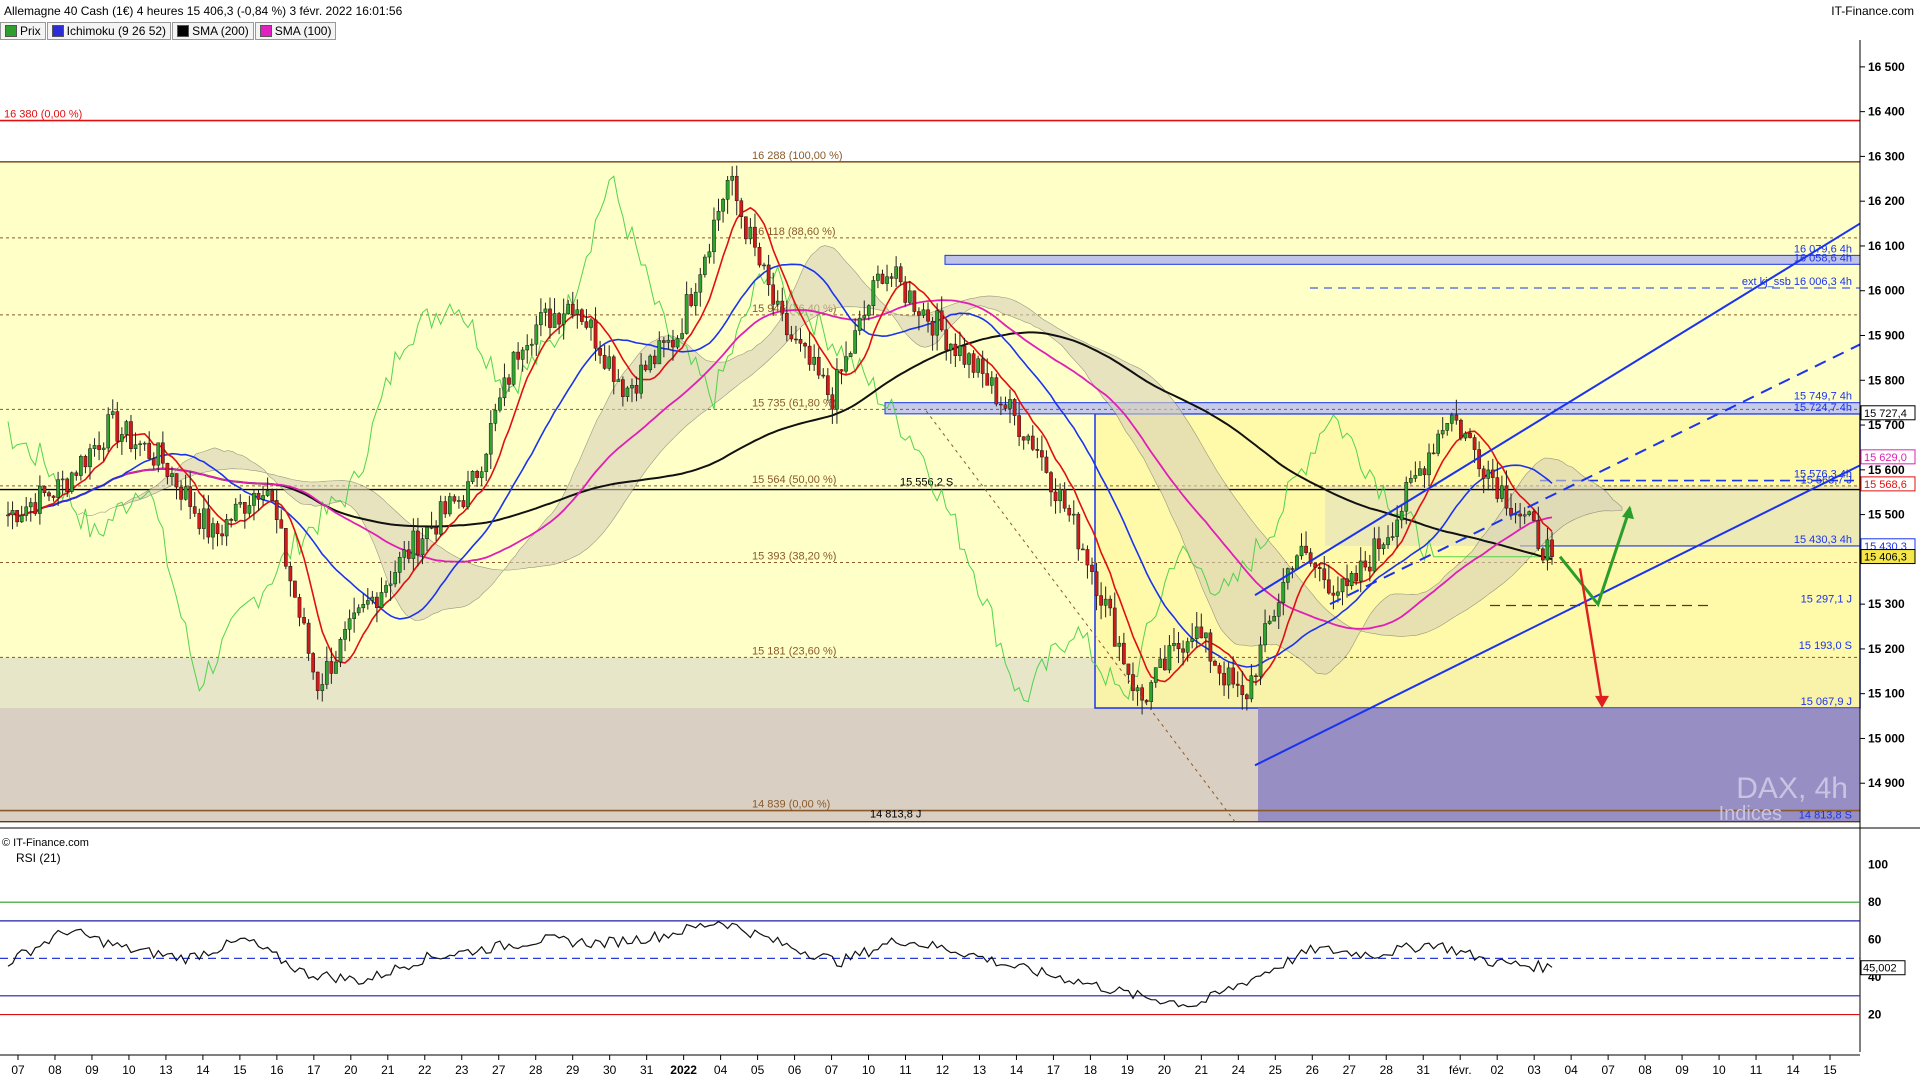 Image resolution: width=1920 pixels, height=1080 pixels. Describe the element at coordinates (351, 1070) in the screenshot. I see `x-tick-label: 20` at that location.